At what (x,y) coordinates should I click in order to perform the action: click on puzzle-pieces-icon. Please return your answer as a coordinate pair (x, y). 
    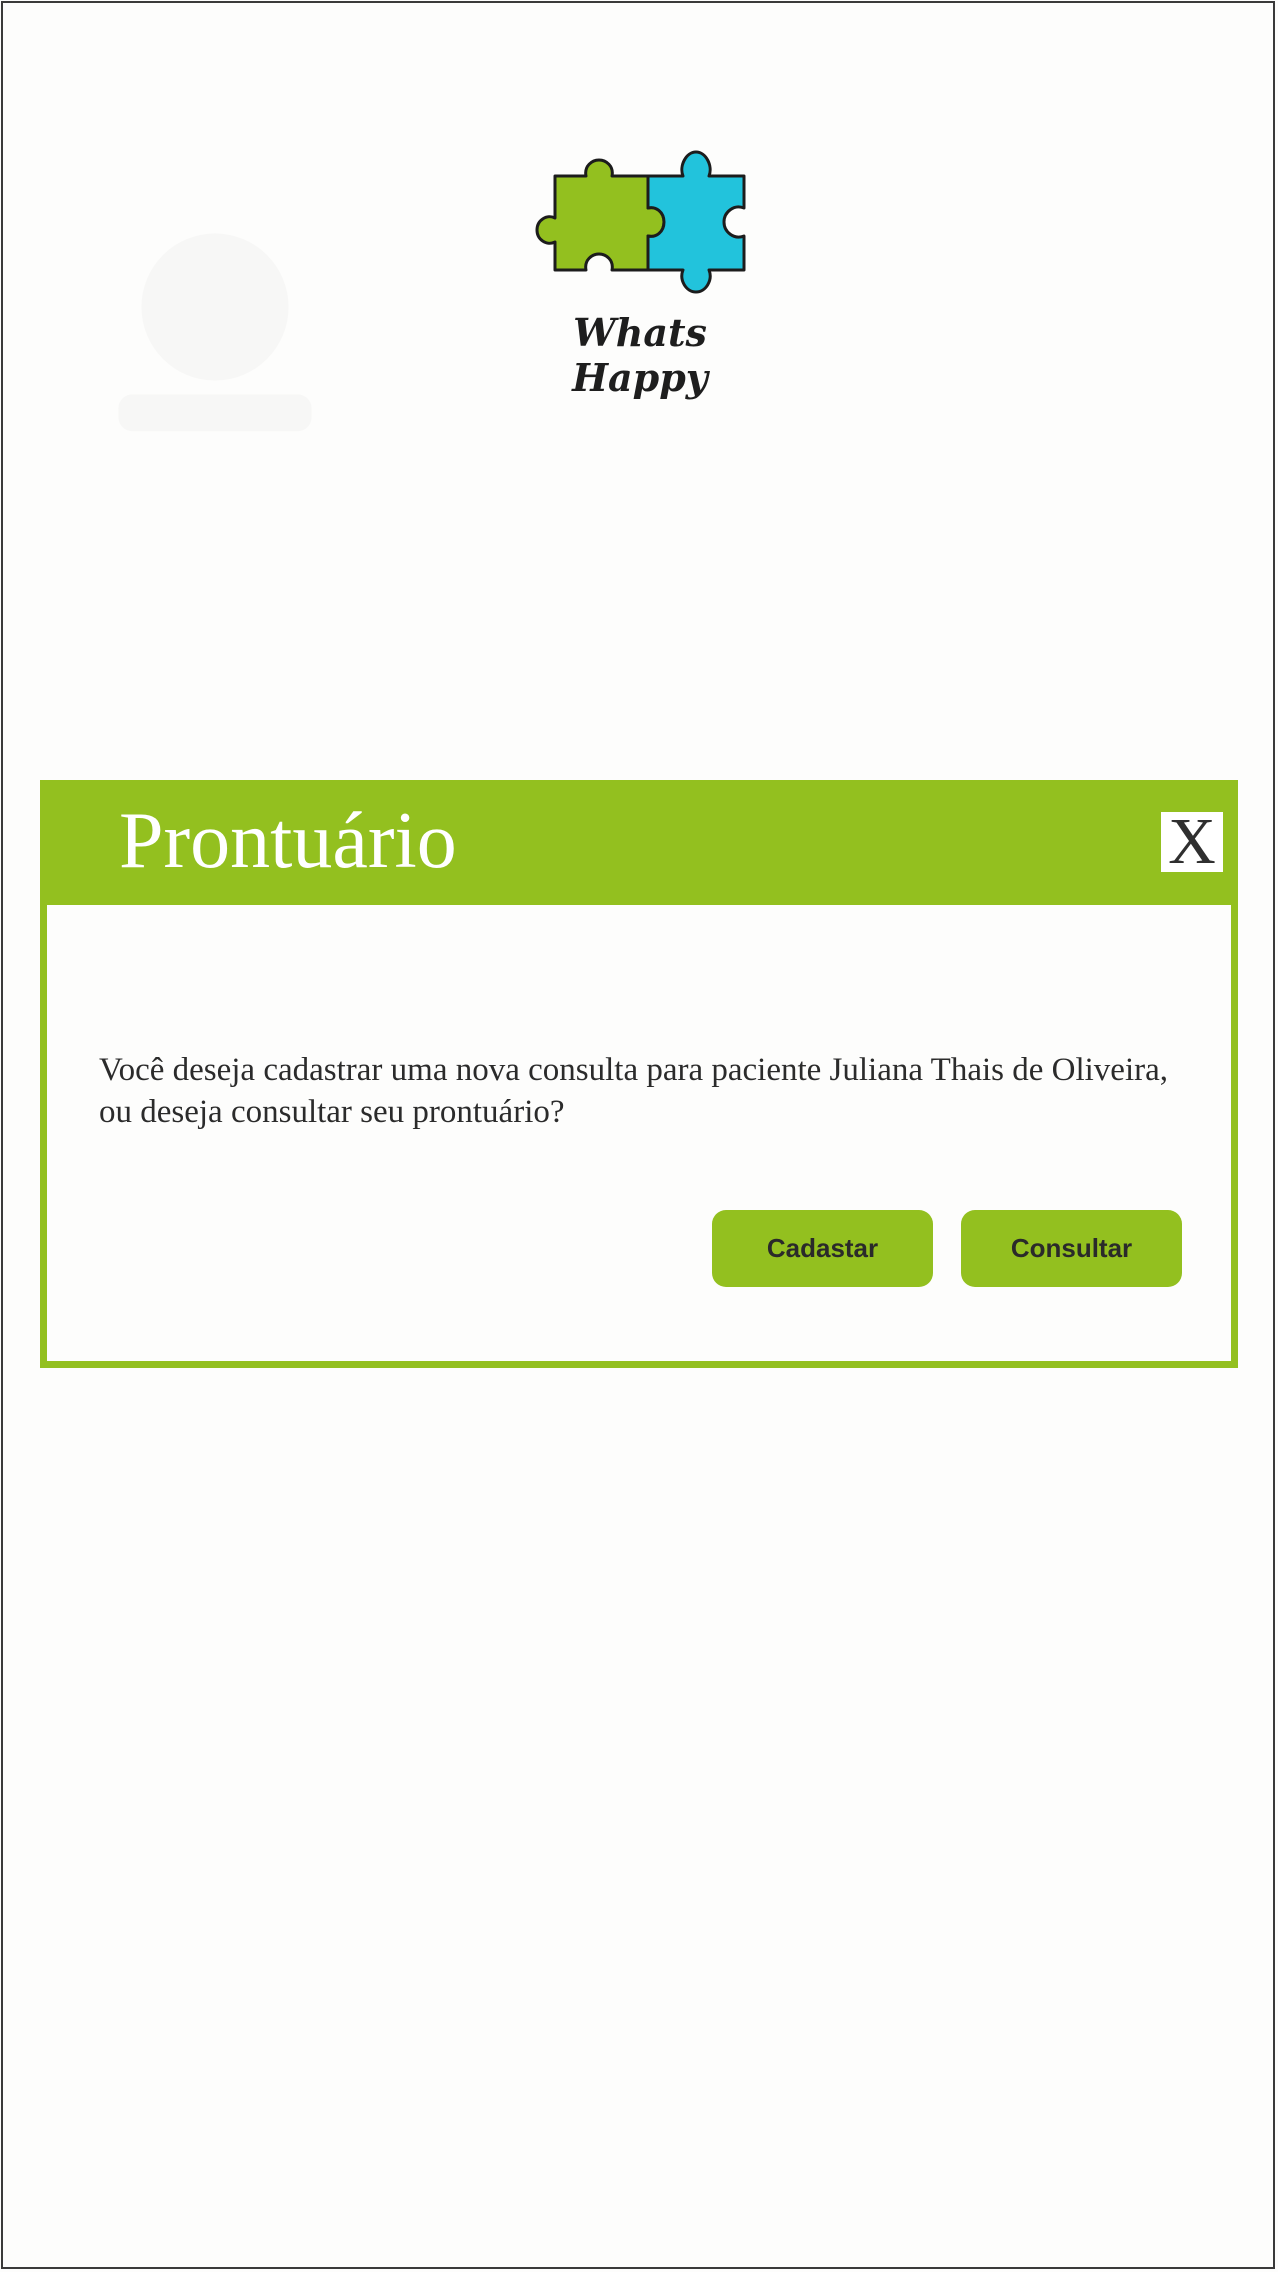
    Looking at the image, I should click on (640, 222).